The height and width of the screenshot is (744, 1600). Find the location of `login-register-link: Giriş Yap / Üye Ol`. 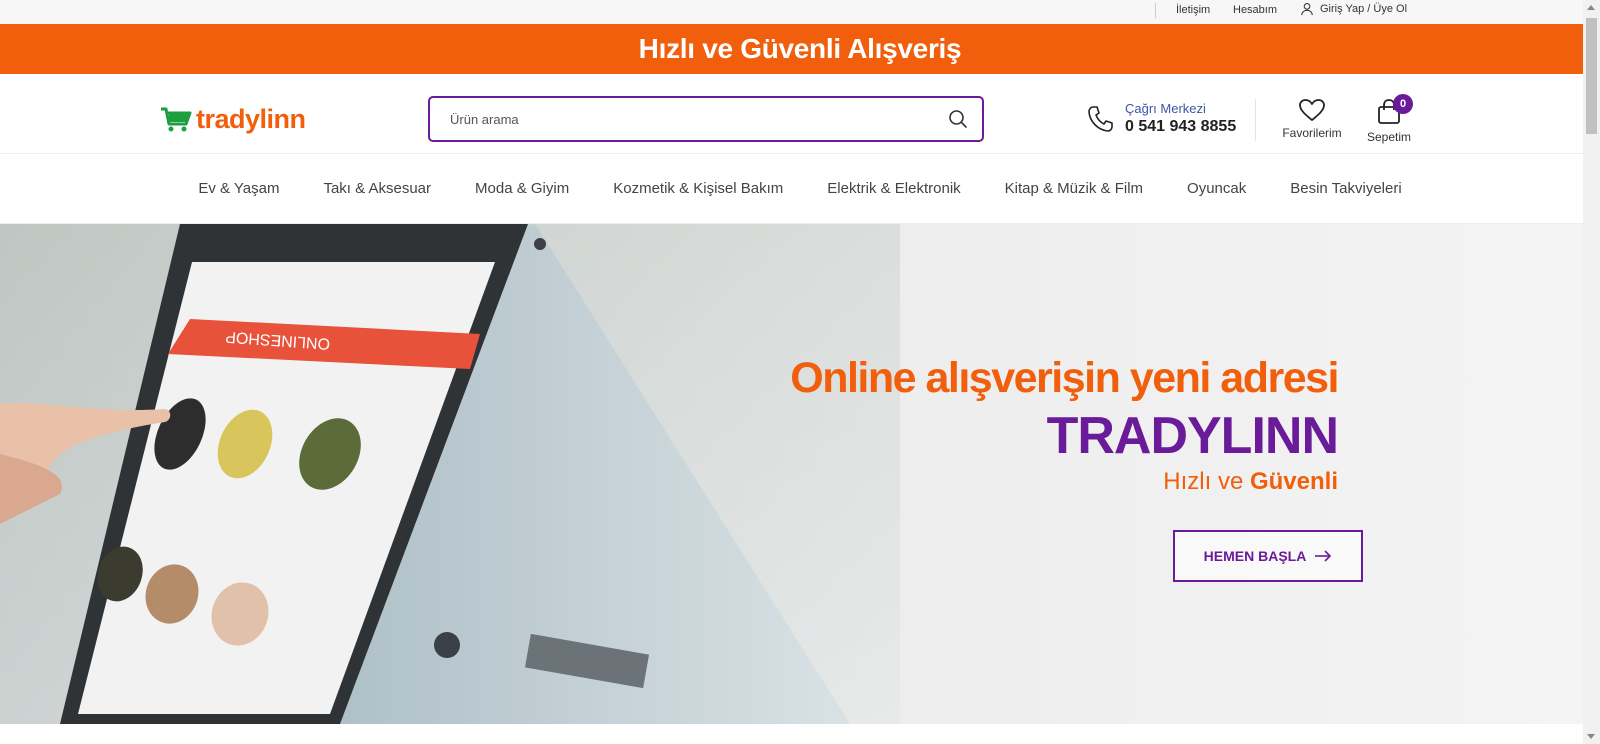

login-register-link: Giriş Yap / Üye Ol is located at coordinates (1353, 9).